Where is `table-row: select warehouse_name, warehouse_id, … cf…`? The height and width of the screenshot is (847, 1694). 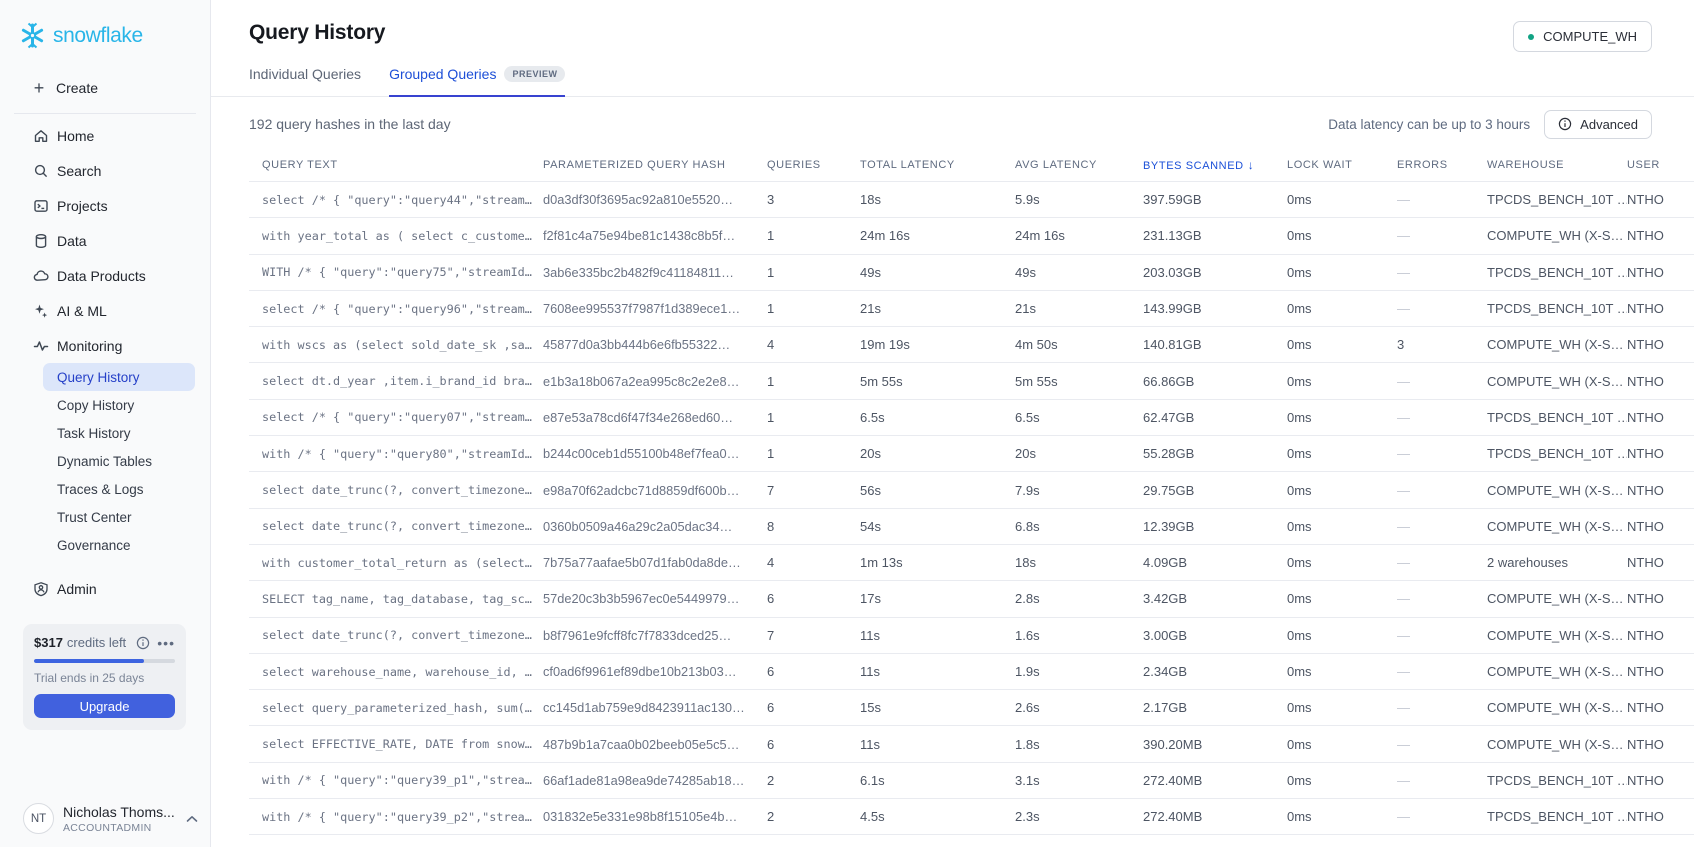
table-row: select warehouse_name, warehouse_id, … cf… is located at coordinates (971, 672).